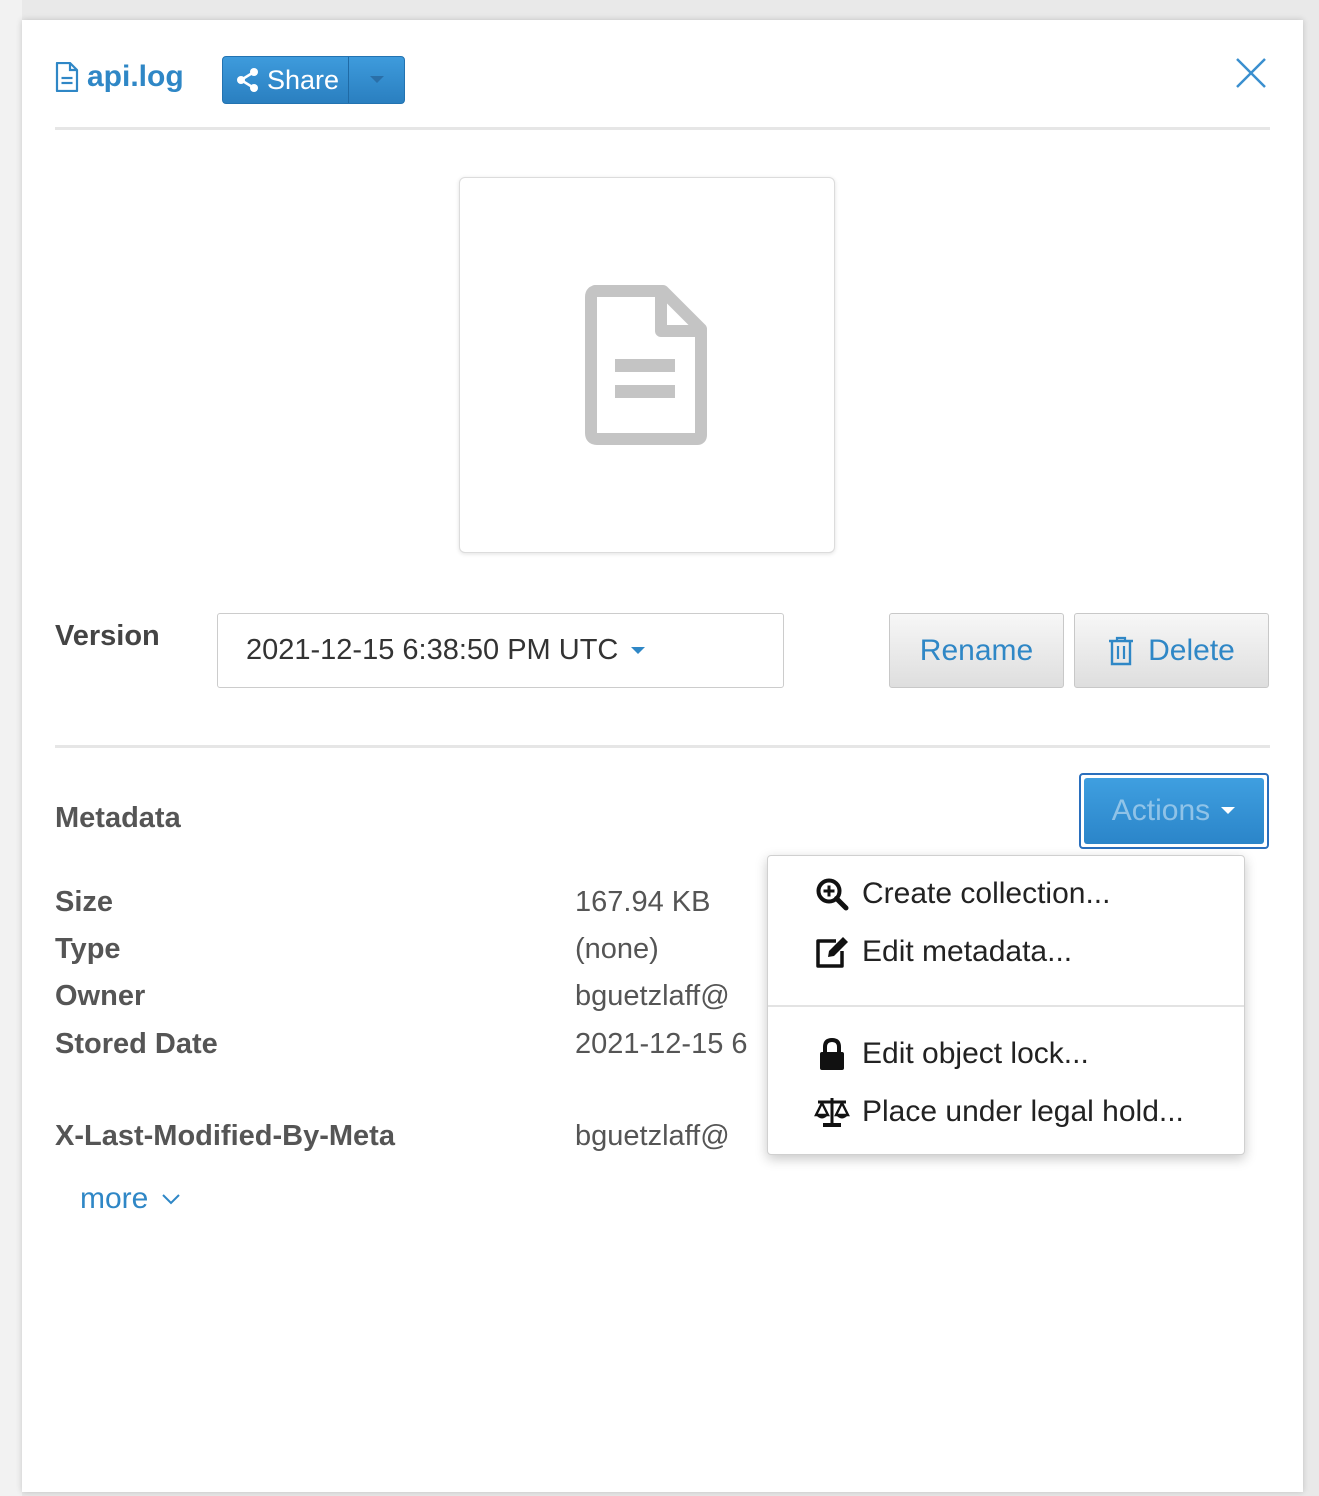  I want to click on delete-button: Delete, so click(1171, 650).